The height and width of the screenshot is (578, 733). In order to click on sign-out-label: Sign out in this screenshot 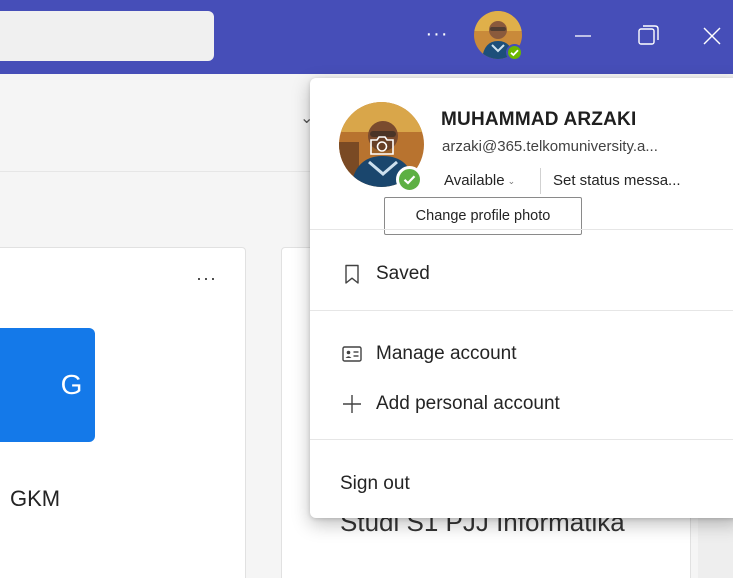, I will do `click(375, 483)`.